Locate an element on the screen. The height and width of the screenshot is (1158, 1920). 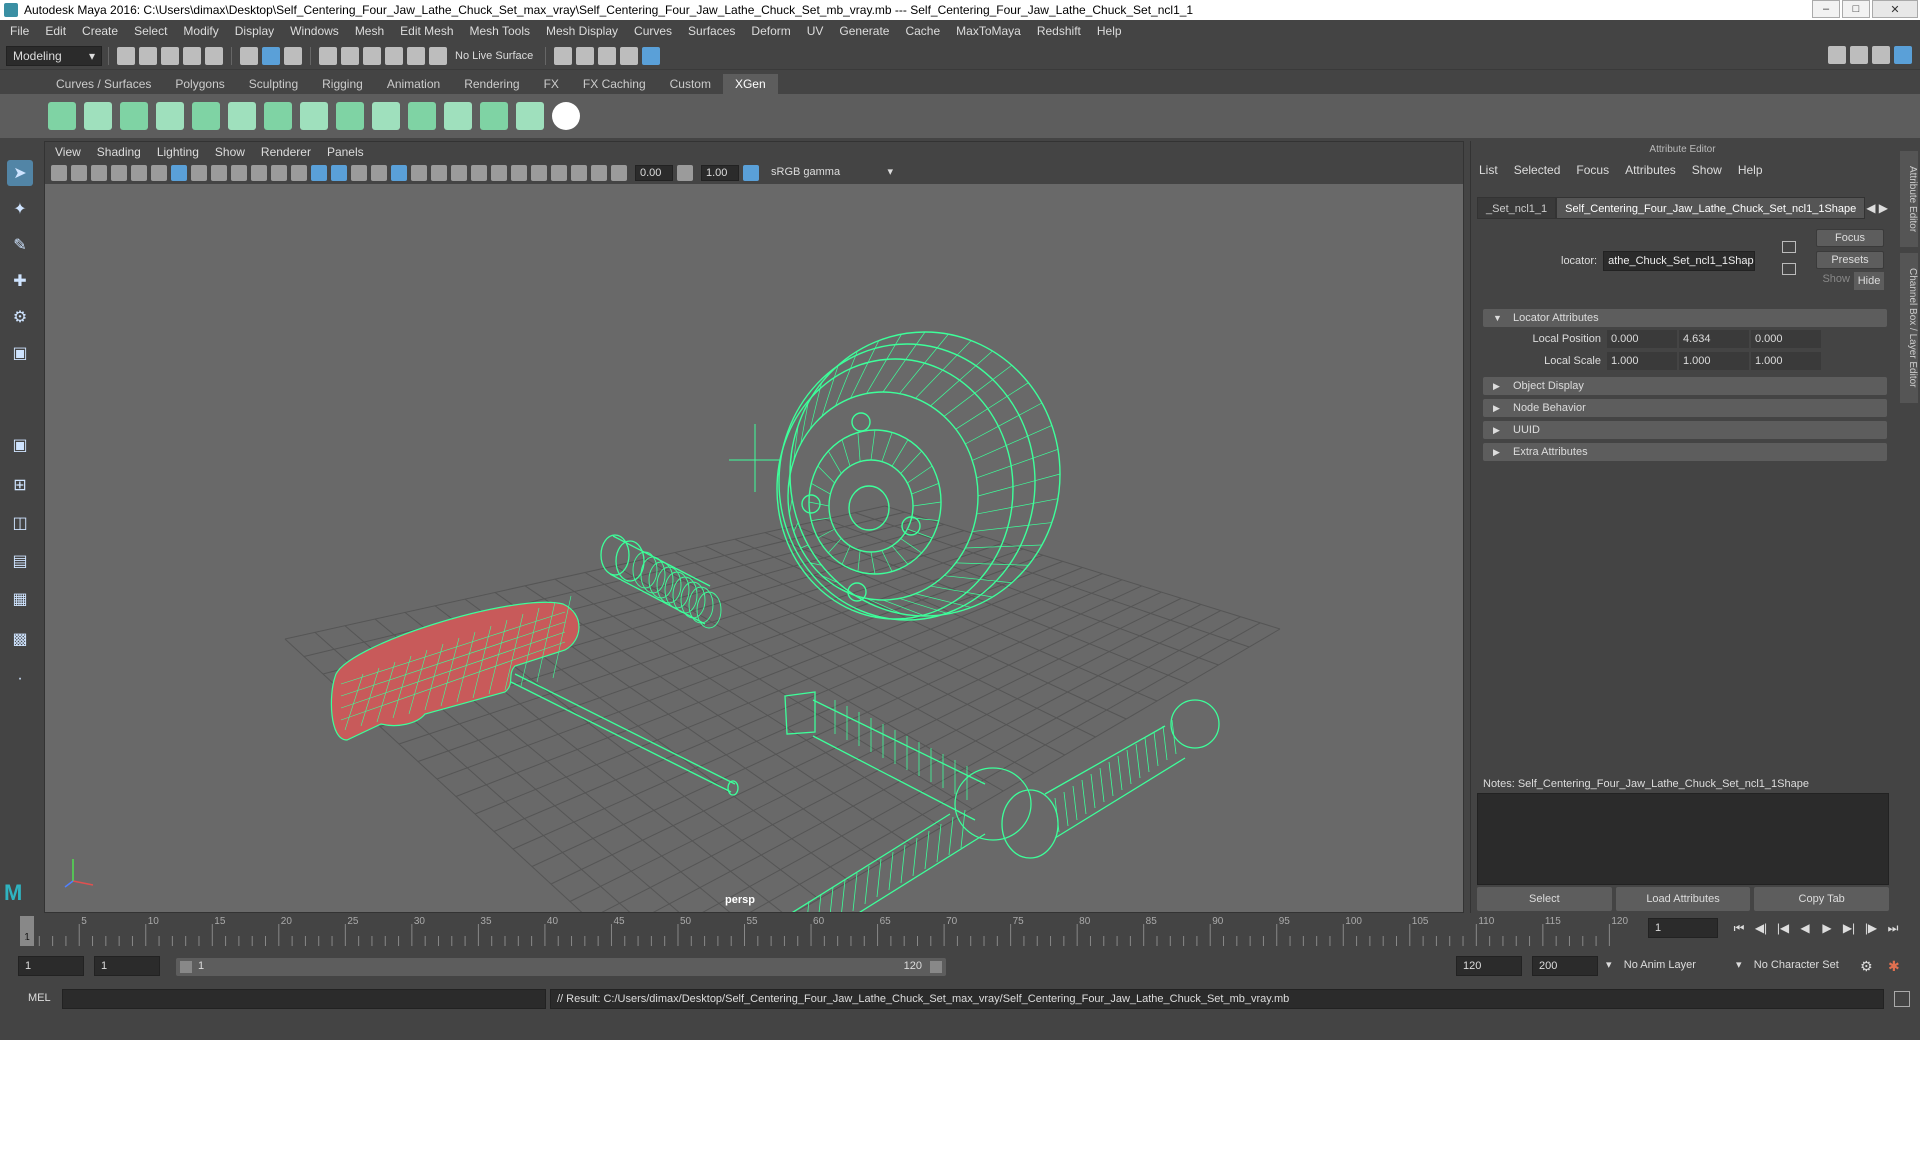
single-perspective-layout-icon: ▣ is located at coordinates (20, 445).